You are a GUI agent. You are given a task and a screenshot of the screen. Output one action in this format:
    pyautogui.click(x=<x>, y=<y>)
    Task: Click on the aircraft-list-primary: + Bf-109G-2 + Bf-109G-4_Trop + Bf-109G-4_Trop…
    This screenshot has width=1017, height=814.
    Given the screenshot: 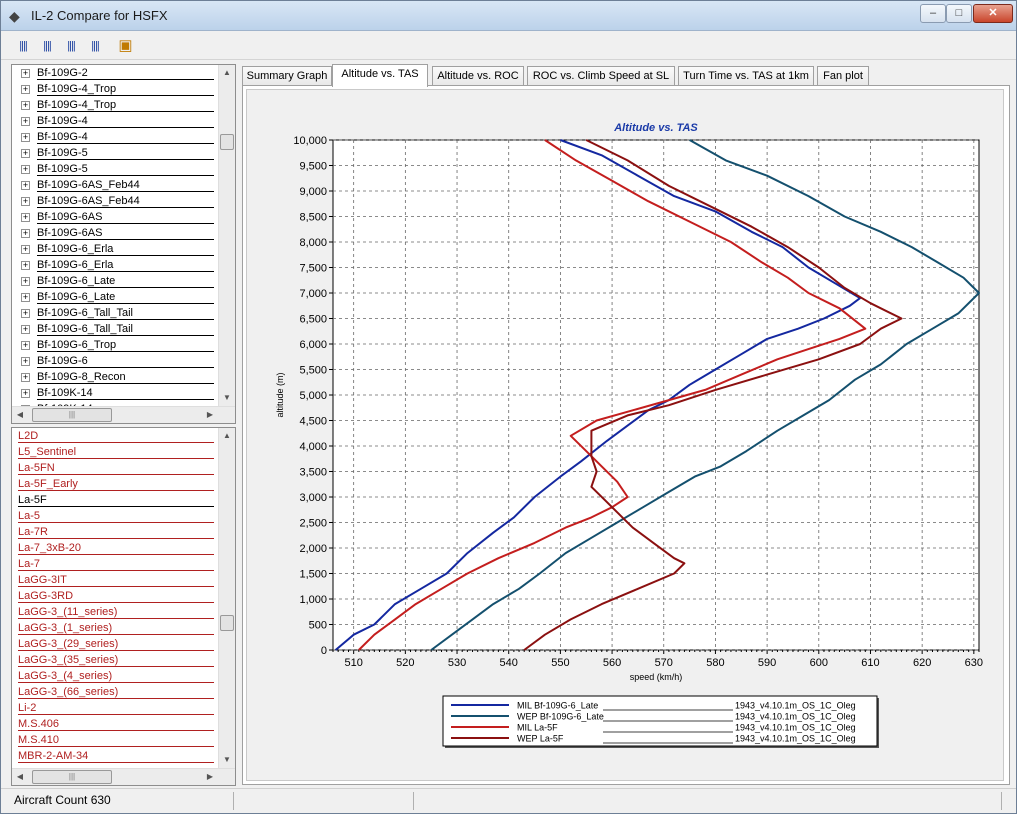 What is the action you would take?
    pyautogui.click(x=123, y=244)
    